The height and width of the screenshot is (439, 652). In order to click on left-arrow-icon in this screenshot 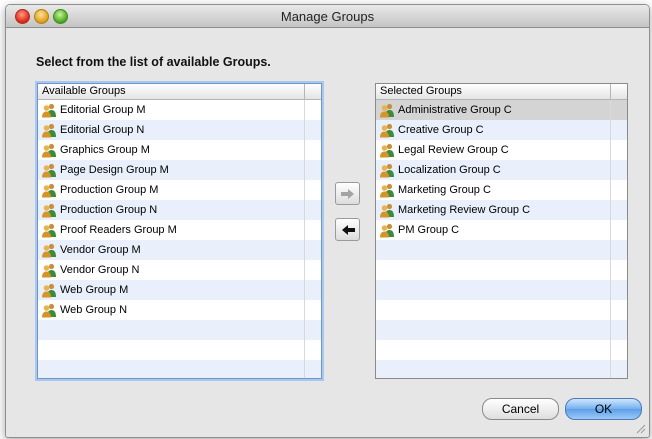, I will do `click(348, 229)`.